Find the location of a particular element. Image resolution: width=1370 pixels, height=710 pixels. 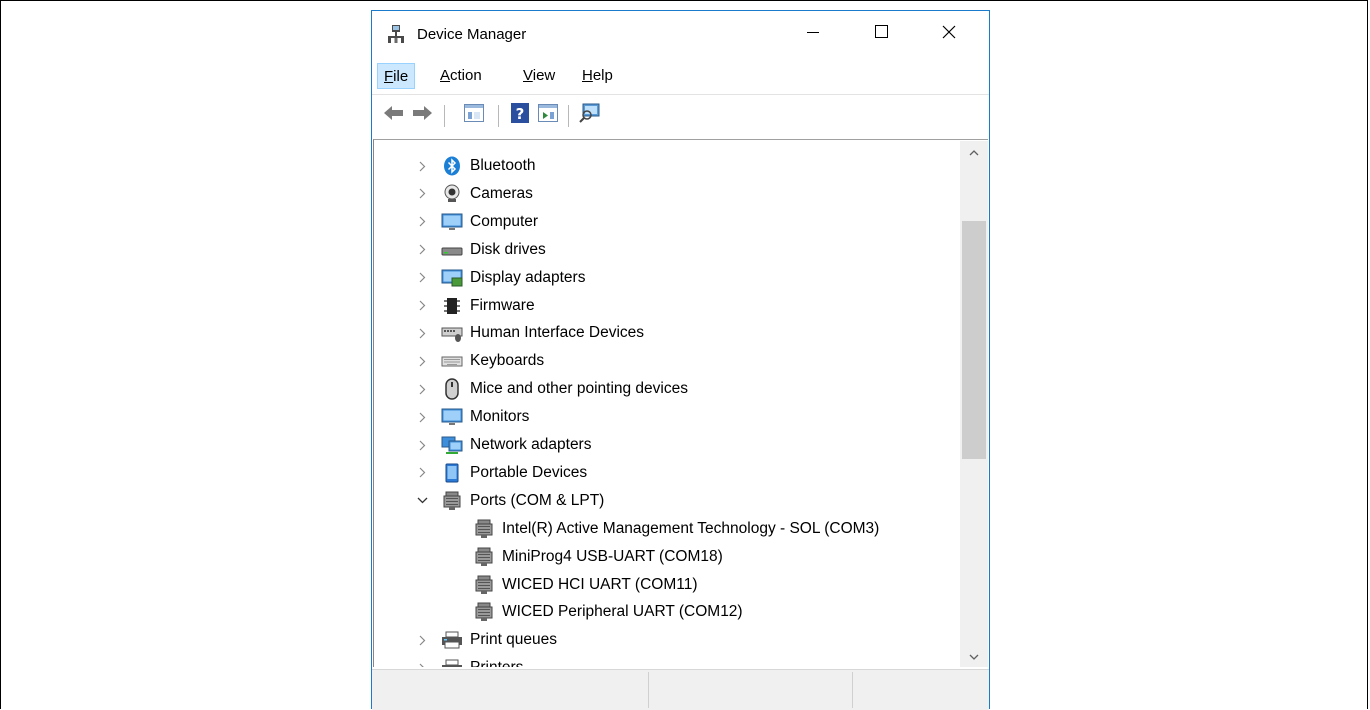

category-printers: Printers is located at coordinates (469, 660).